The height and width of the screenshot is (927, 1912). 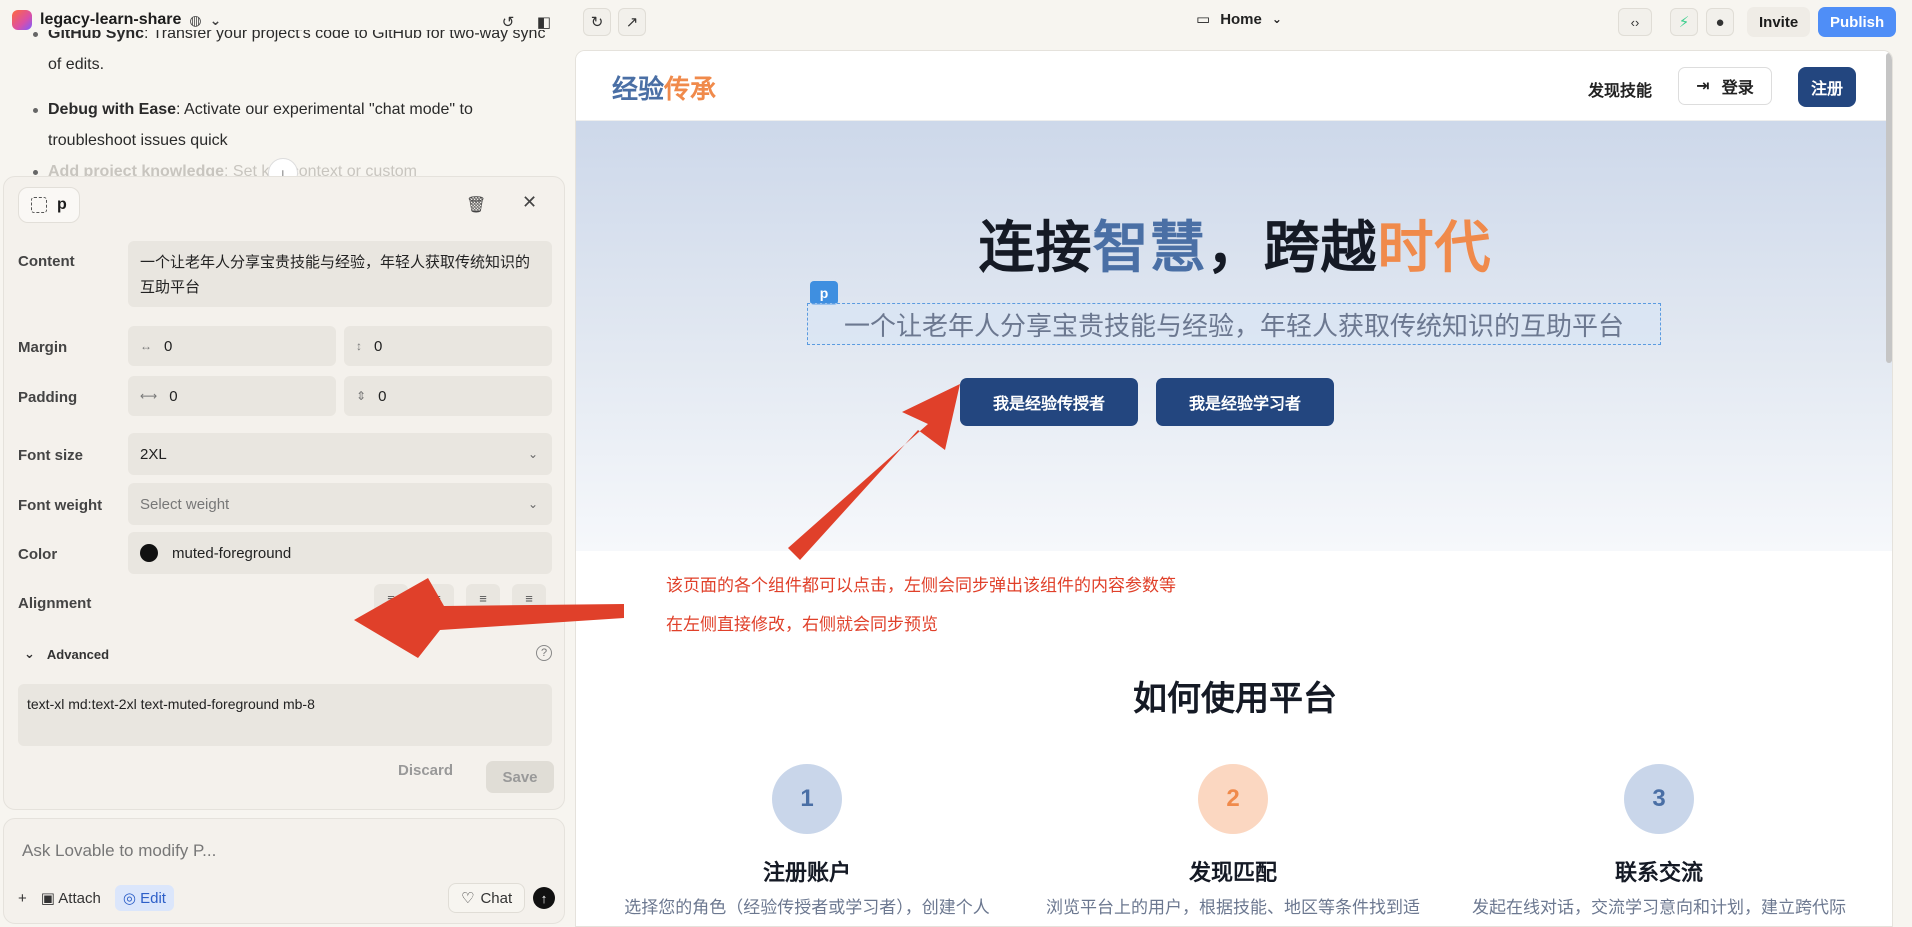 I want to click on supabase-button: ⚡, so click(x=1684, y=22).